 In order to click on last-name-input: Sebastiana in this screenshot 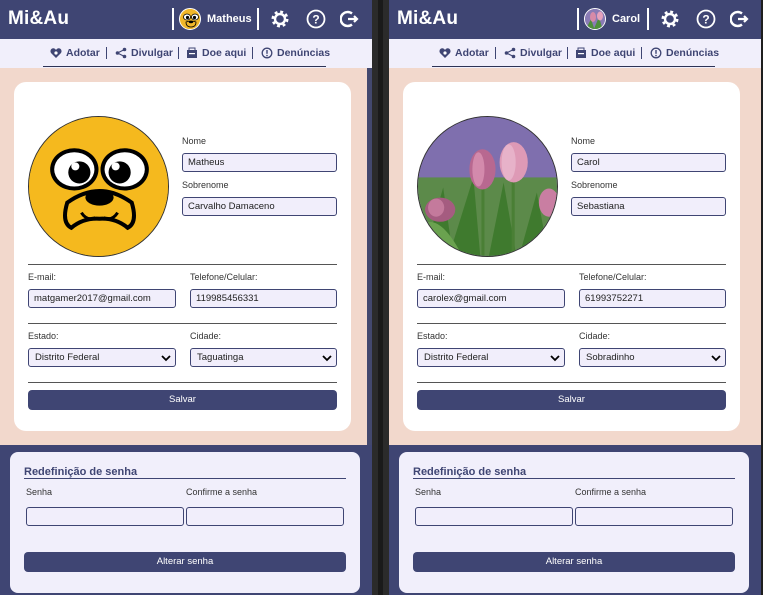, I will do `click(648, 206)`.